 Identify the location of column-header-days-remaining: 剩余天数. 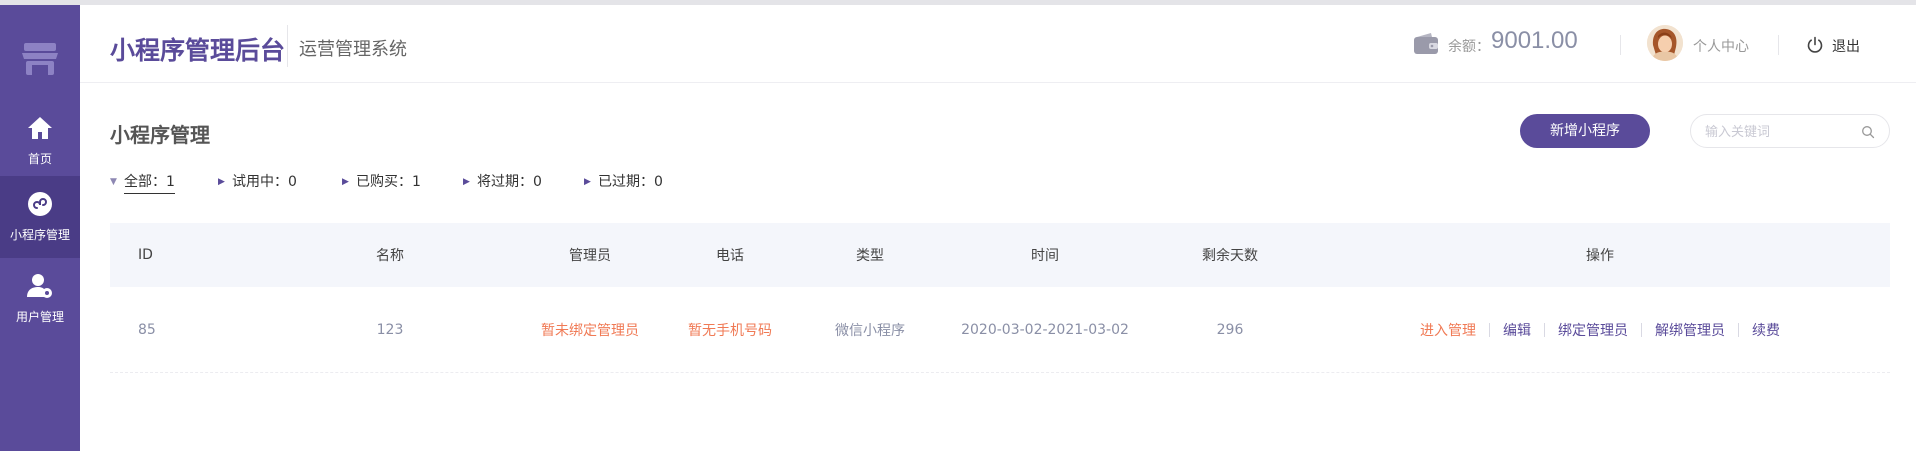
(1230, 256).